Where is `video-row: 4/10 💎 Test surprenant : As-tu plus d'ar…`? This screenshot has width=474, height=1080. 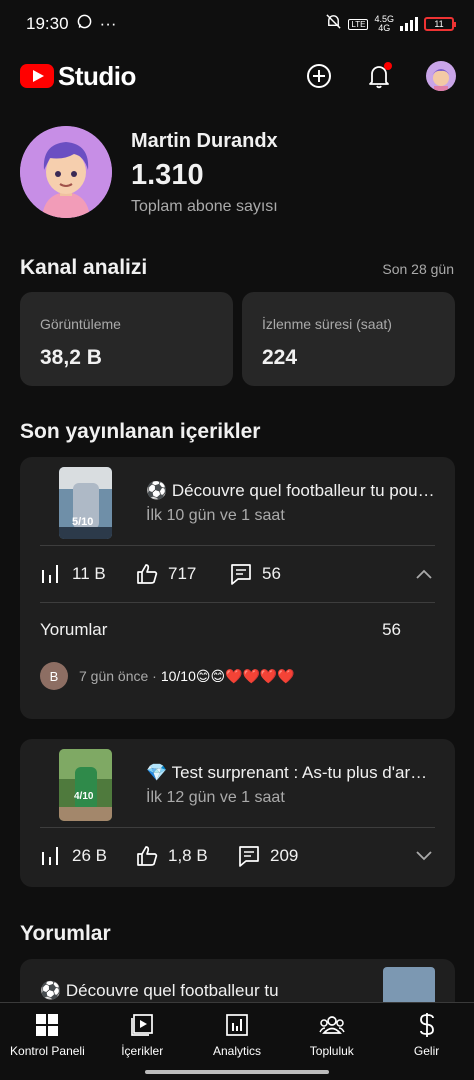 video-row: 4/10 💎 Test surprenant : As-tu plus d'ar… is located at coordinates (237, 783).